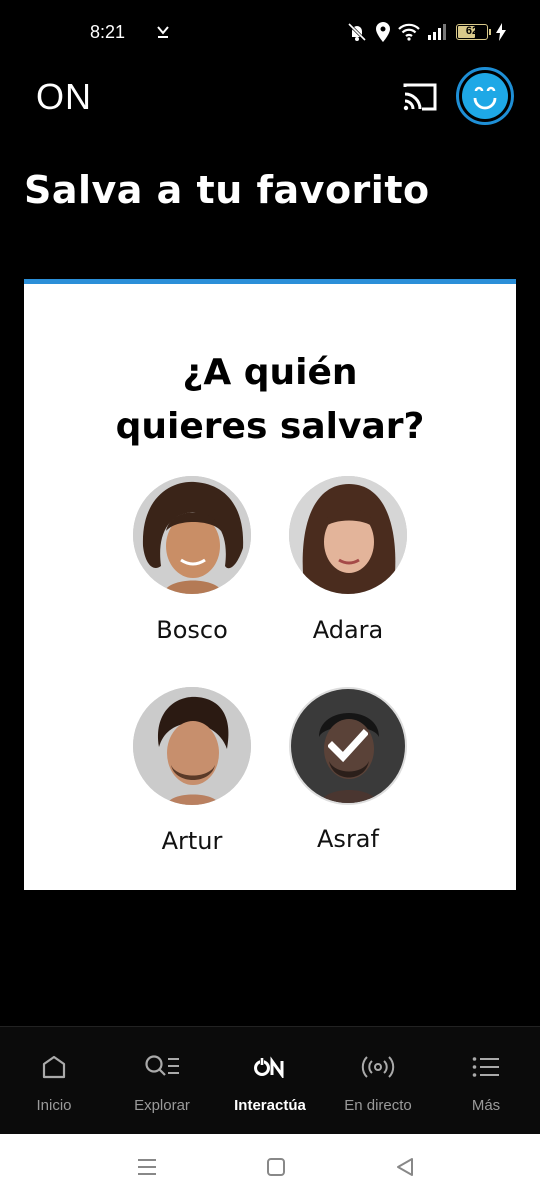 This screenshot has height=1200, width=540. What do you see at coordinates (108, 32) in the screenshot?
I see `status-time: 8:21` at bounding box center [108, 32].